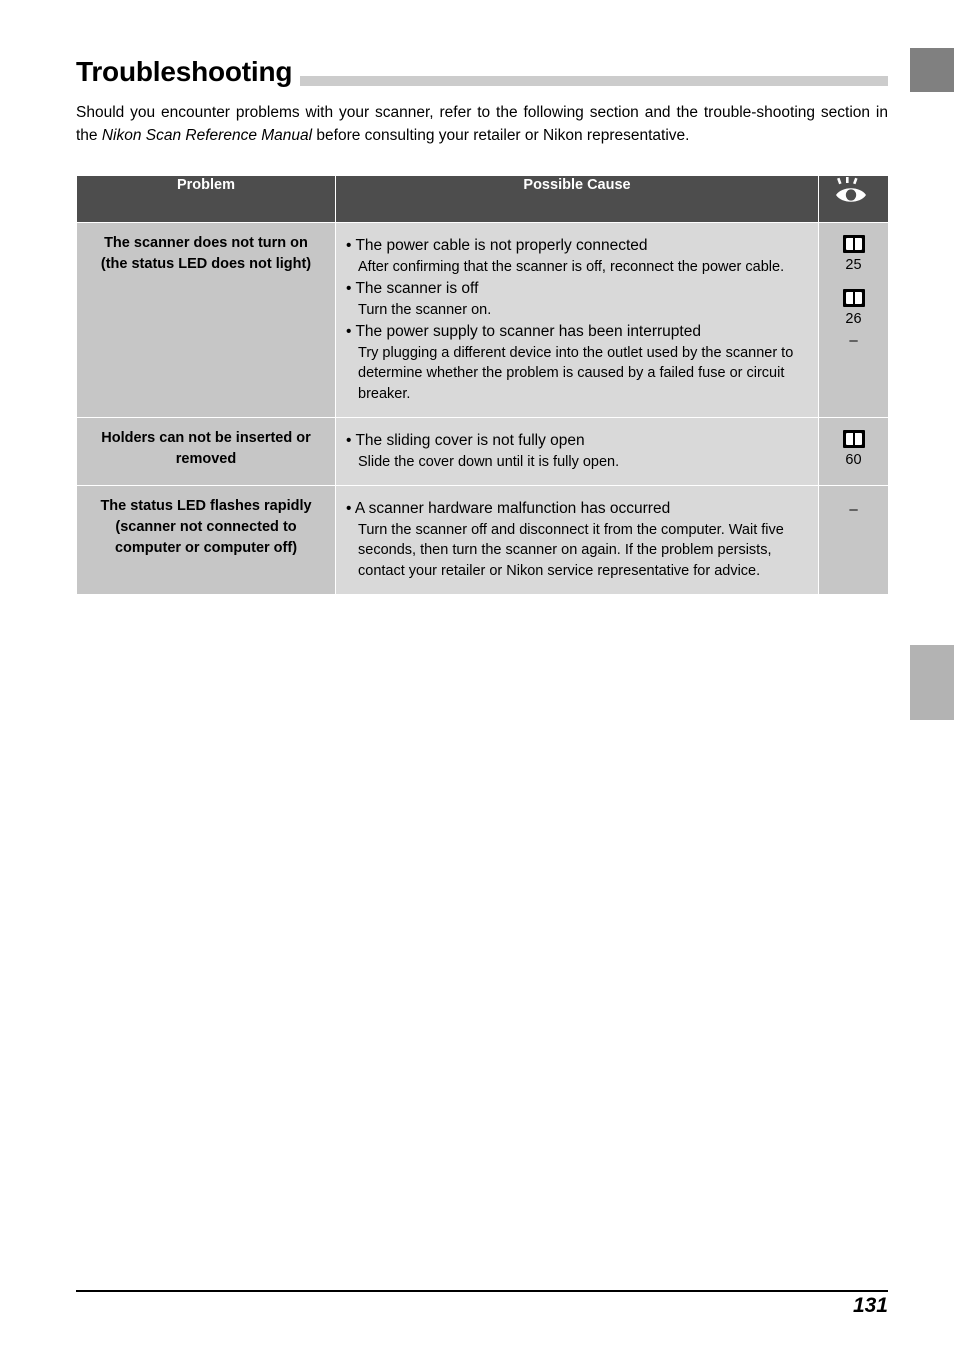 The width and height of the screenshot is (954, 1352). I want to click on column-header-reference, so click(853, 199).